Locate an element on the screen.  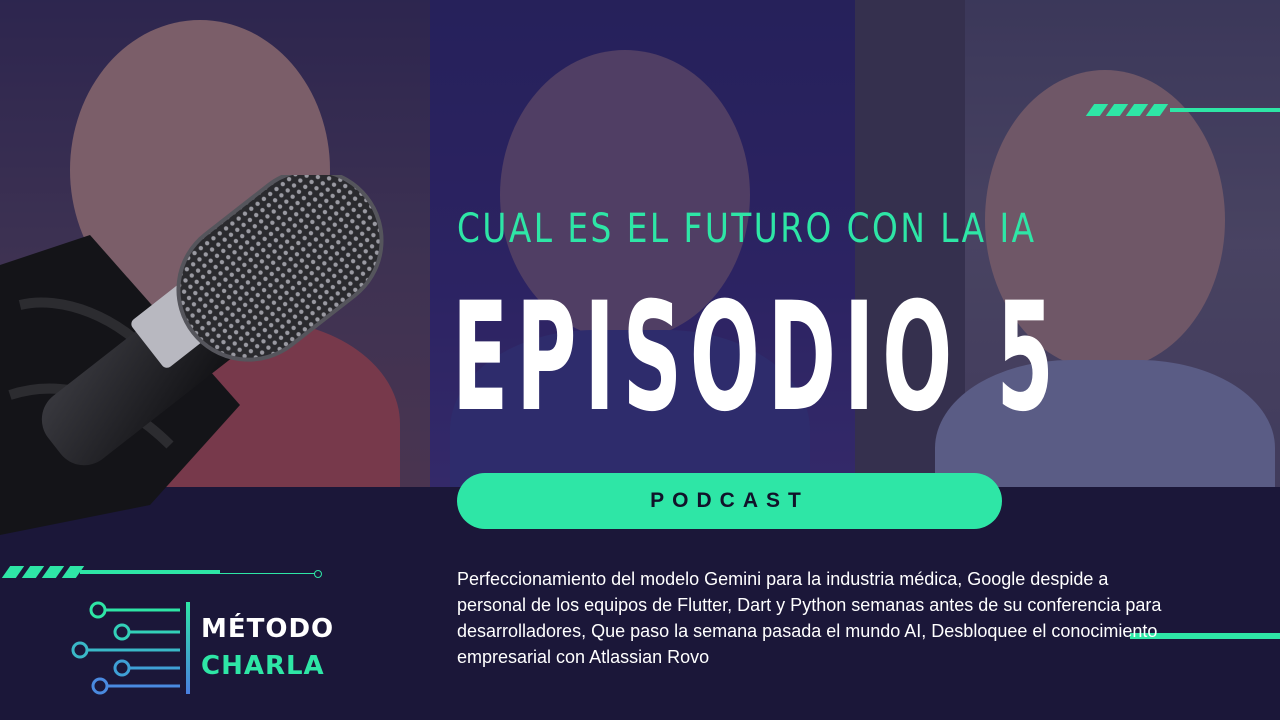
accent-line-left is located at coordinates (150, 572).